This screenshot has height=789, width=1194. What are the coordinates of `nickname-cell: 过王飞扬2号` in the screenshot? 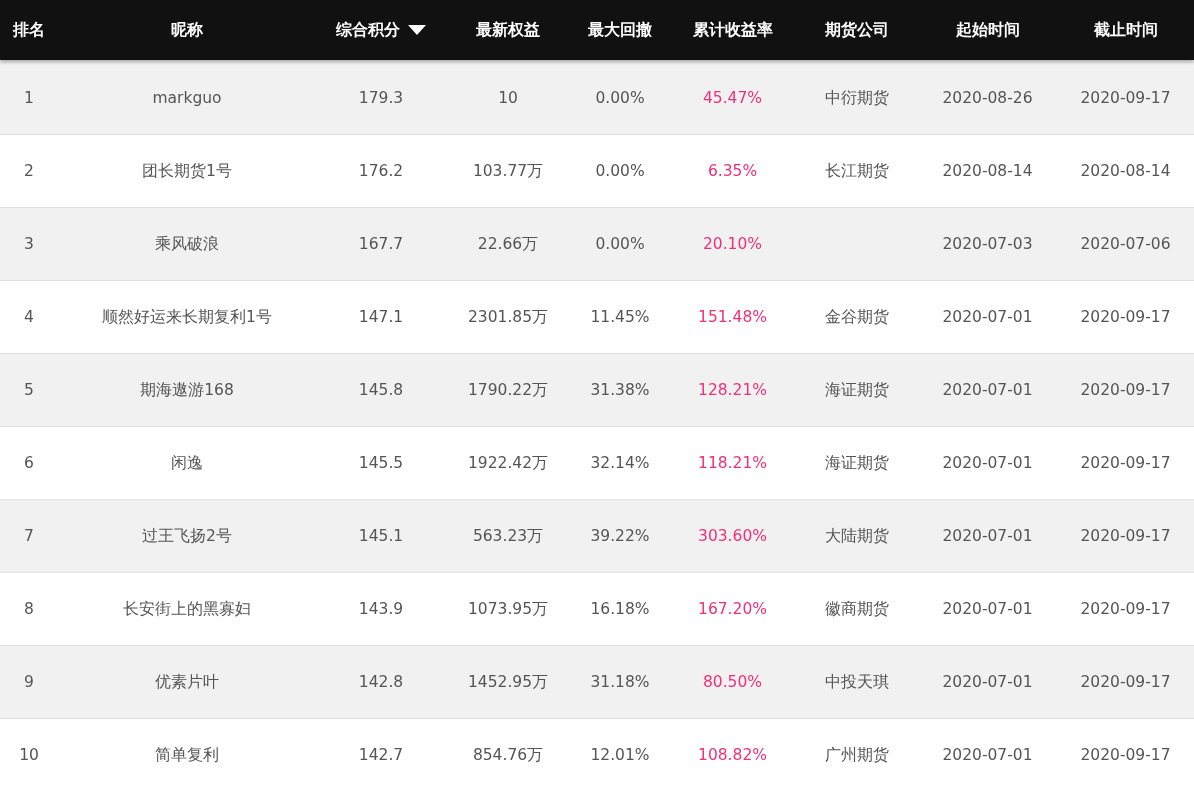 It's located at (187, 536).